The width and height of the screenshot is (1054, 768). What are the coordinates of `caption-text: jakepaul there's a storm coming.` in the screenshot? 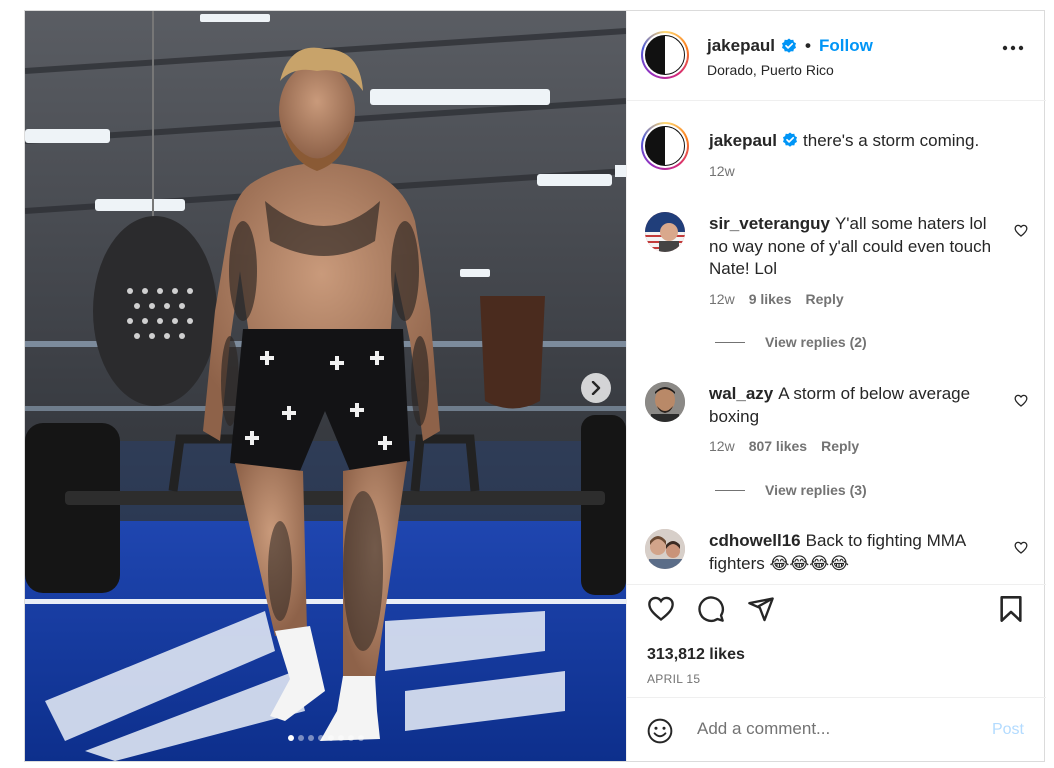 It's located at (869, 141).